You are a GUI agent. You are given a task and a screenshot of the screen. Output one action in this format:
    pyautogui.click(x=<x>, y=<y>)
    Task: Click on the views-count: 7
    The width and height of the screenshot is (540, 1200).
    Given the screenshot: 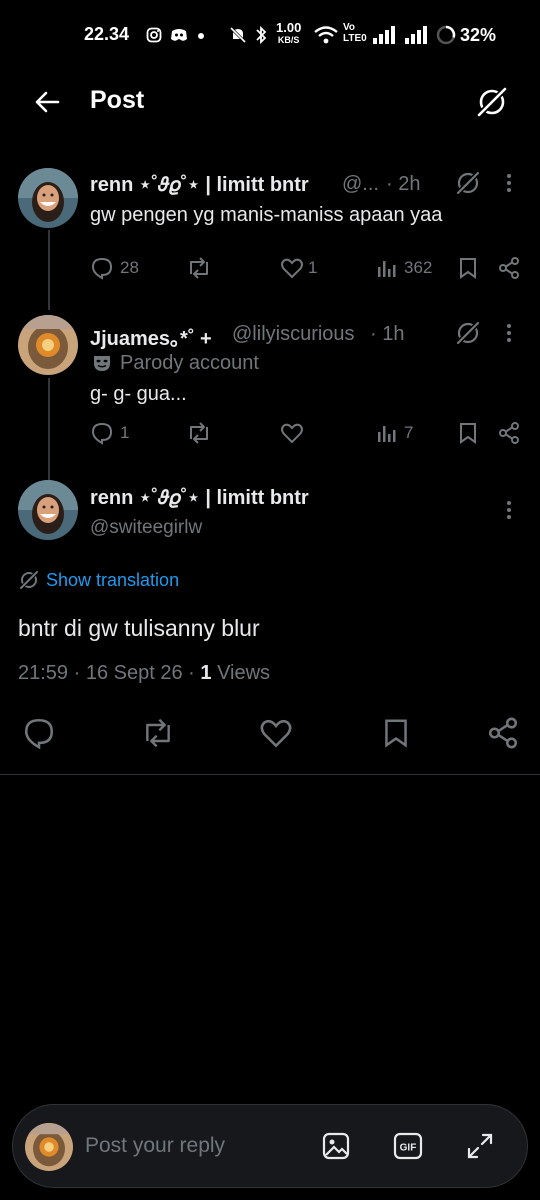 What is the action you would take?
    pyautogui.click(x=409, y=432)
    